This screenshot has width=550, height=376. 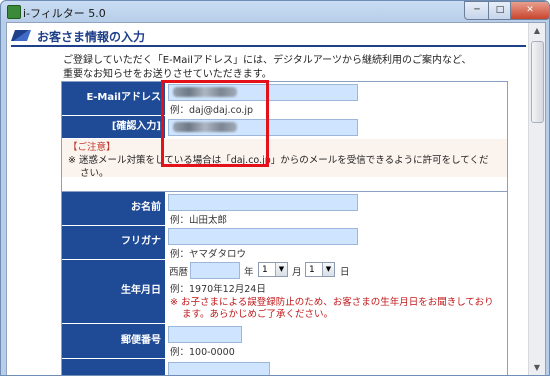 What do you see at coordinates (179, 272) in the screenshot?
I see `era-label: 西暦` at bounding box center [179, 272].